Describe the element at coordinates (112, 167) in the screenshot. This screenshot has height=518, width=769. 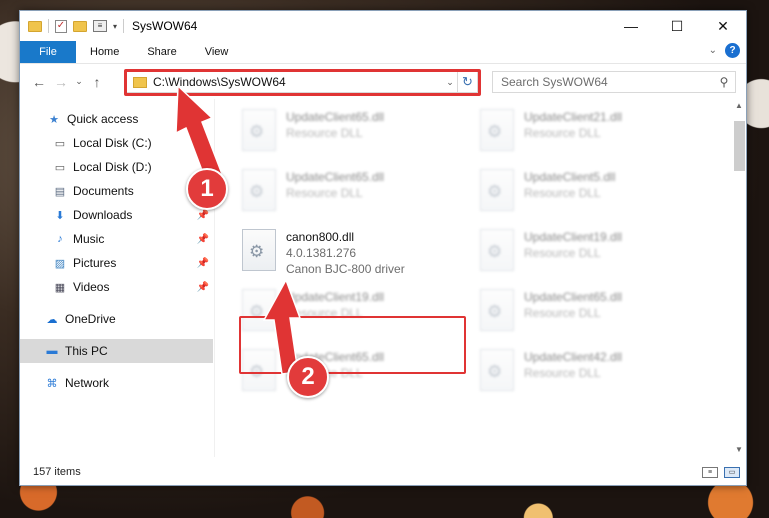
I see `sidebar-item-label: Local Disk (D:)` at that location.